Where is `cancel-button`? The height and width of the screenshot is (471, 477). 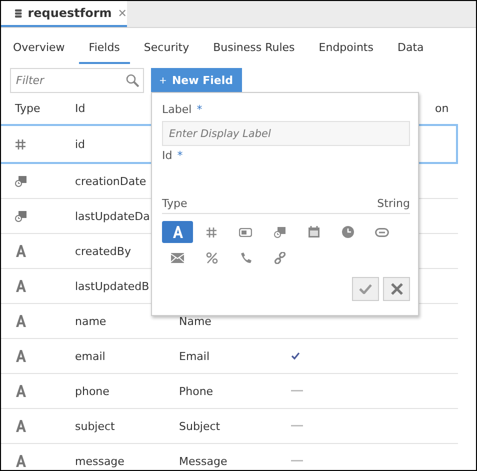
cancel-button is located at coordinates (396, 289).